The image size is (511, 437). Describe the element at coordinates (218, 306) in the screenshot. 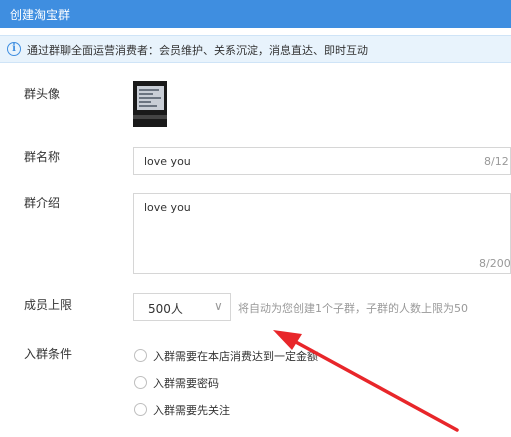

I see `chevron-down-icon: ∨` at that location.